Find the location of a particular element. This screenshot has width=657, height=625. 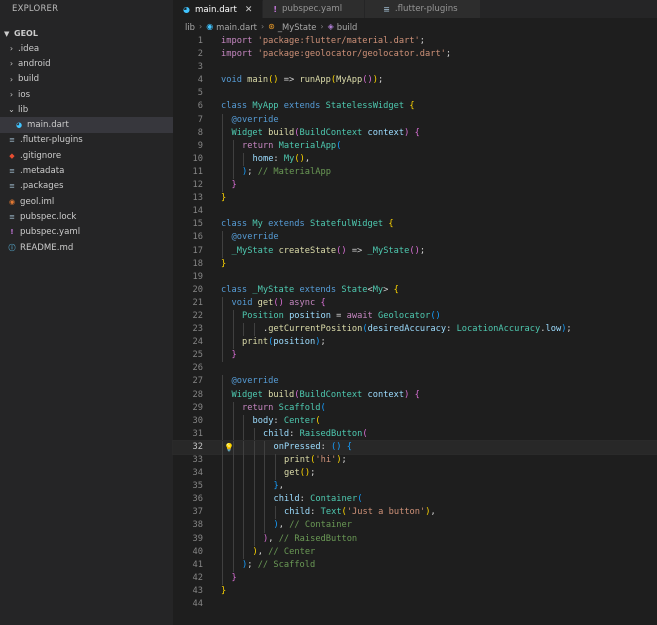

code-line: 8 Widget build(BuildContext context) { is located at coordinates (415, 133).